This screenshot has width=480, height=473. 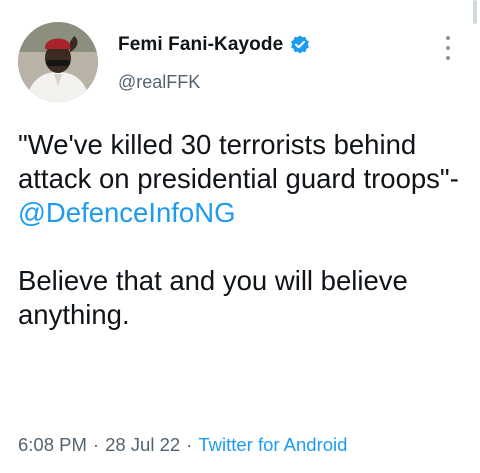 I want to click on verified-badge-icon, so click(x=300, y=45).